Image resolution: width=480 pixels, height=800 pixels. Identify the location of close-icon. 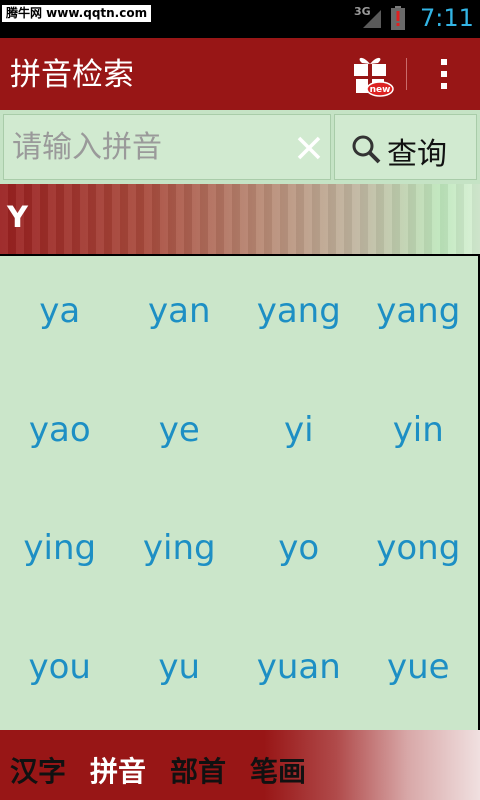
(309, 148).